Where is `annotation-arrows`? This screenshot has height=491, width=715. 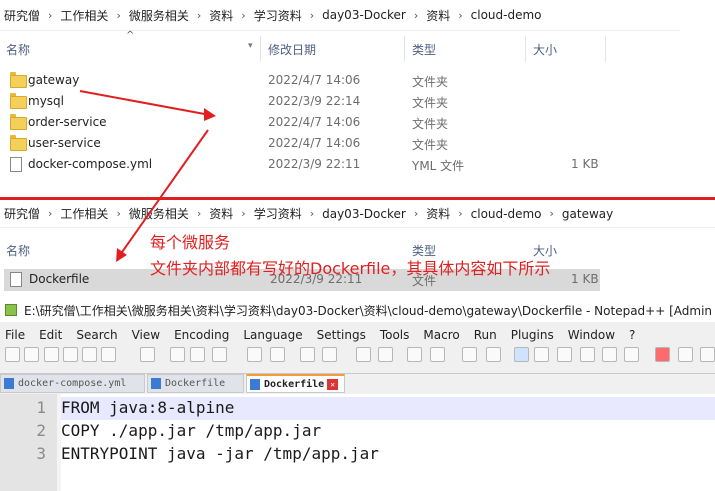 annotation-arrows is located at coordinates (147, 176).